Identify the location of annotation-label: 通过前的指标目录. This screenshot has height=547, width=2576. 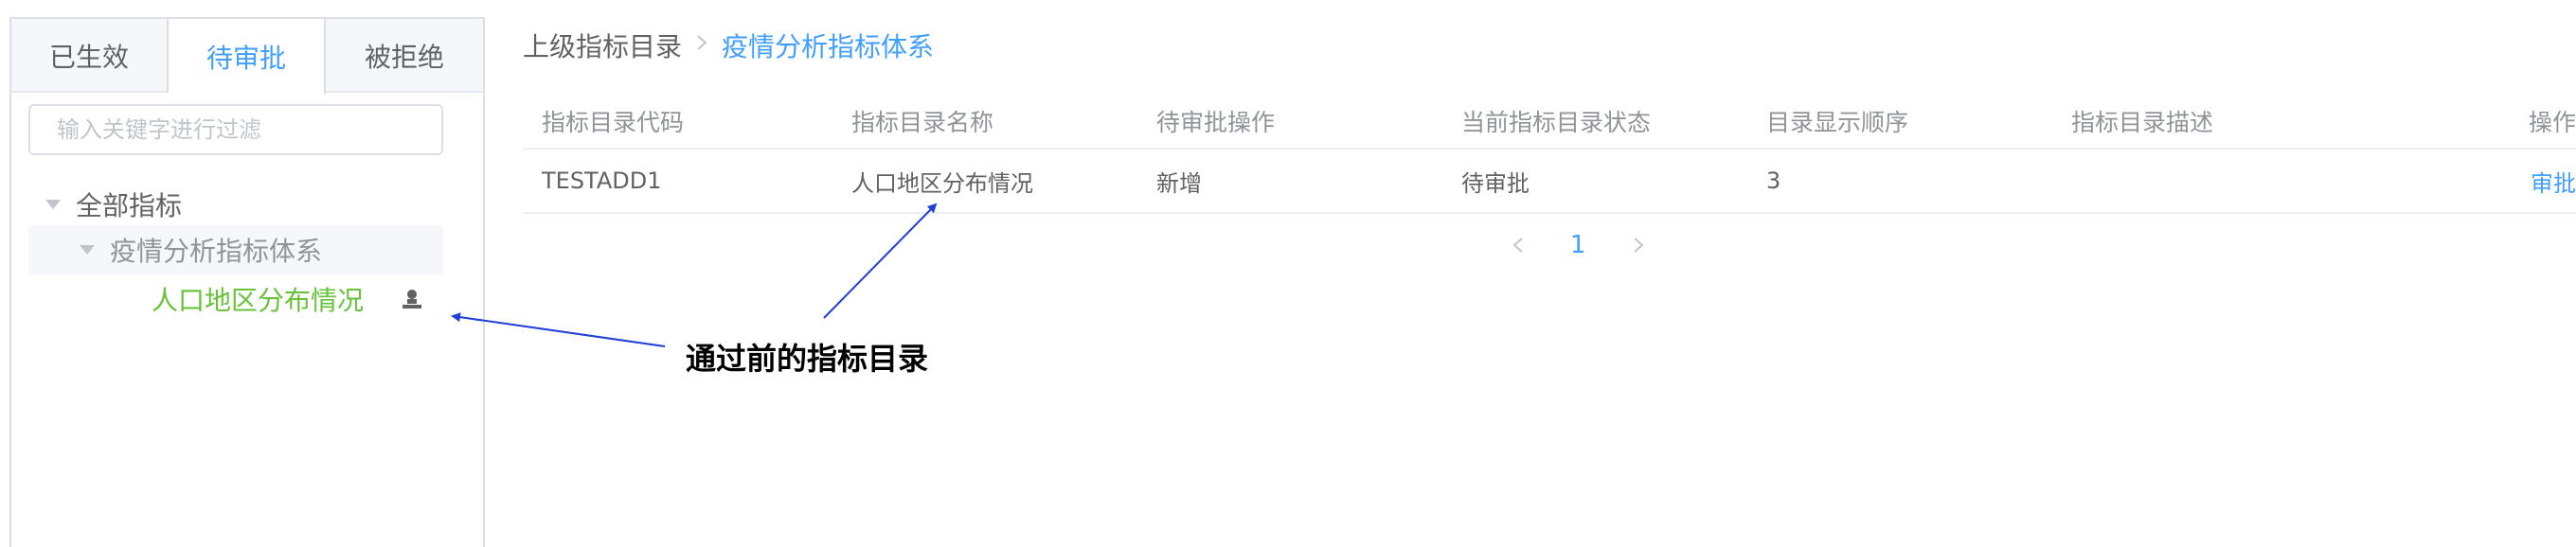
(807, 359).